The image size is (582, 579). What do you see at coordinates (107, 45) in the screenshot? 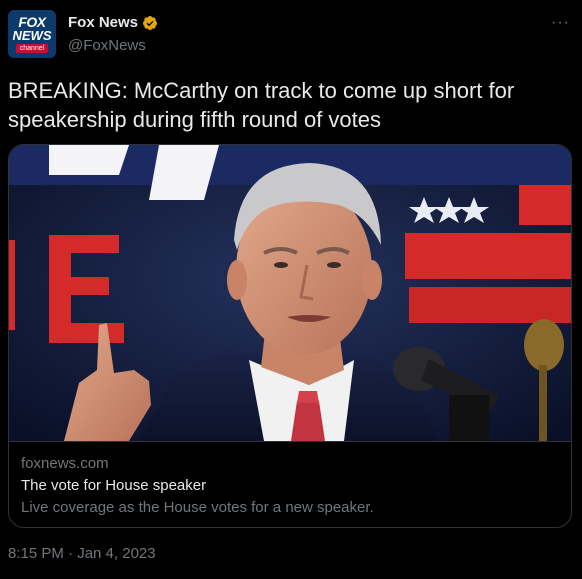
I see `handle: @FoxNews` at bounding box center [107, 45].